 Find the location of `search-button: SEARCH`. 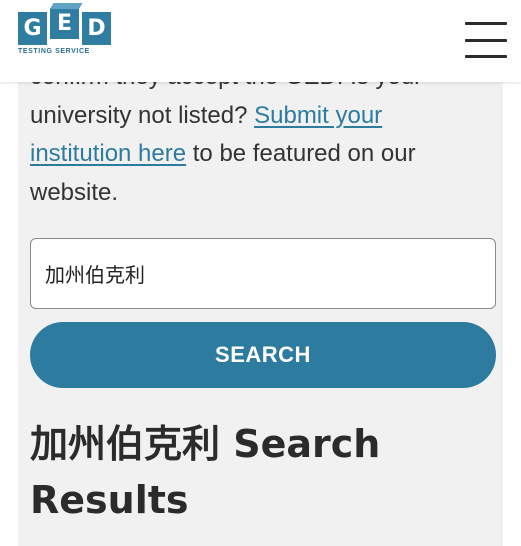

search-button: SEARCH is located at coordinates (263, 355).